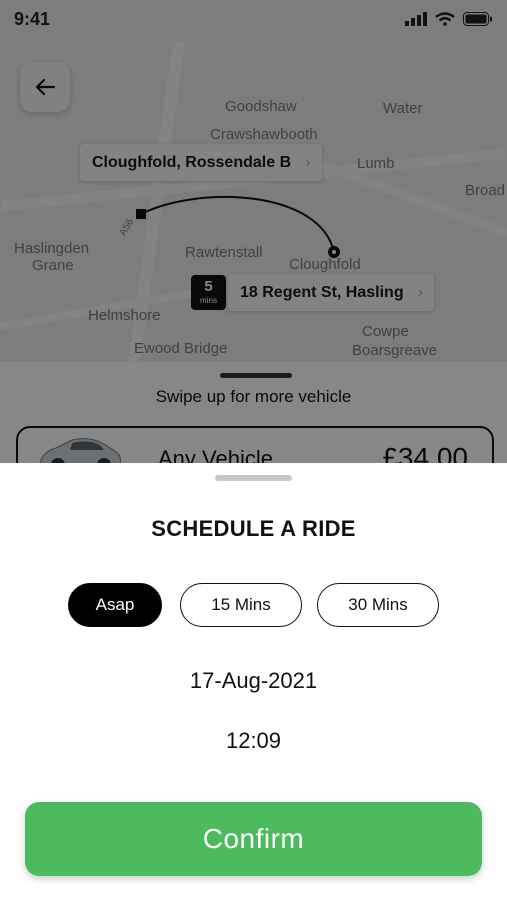 The image size is (507, 900). I want to click on time-picker: 12:09, so click(253, 741).